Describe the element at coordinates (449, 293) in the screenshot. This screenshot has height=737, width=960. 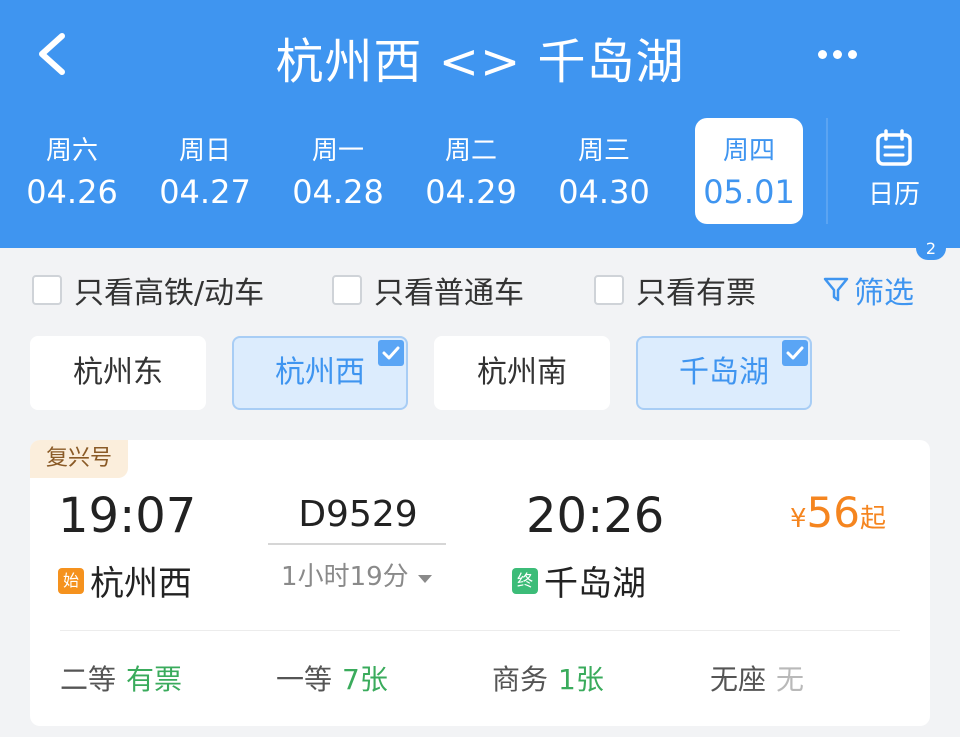
I see `checkbox-label: 只看普通车` at that location.